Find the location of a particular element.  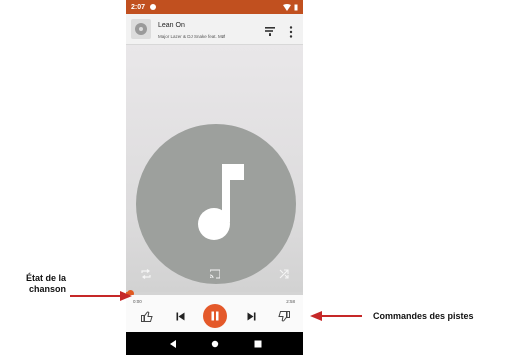

system-navigation-bar is located at coordinates (214, 343).